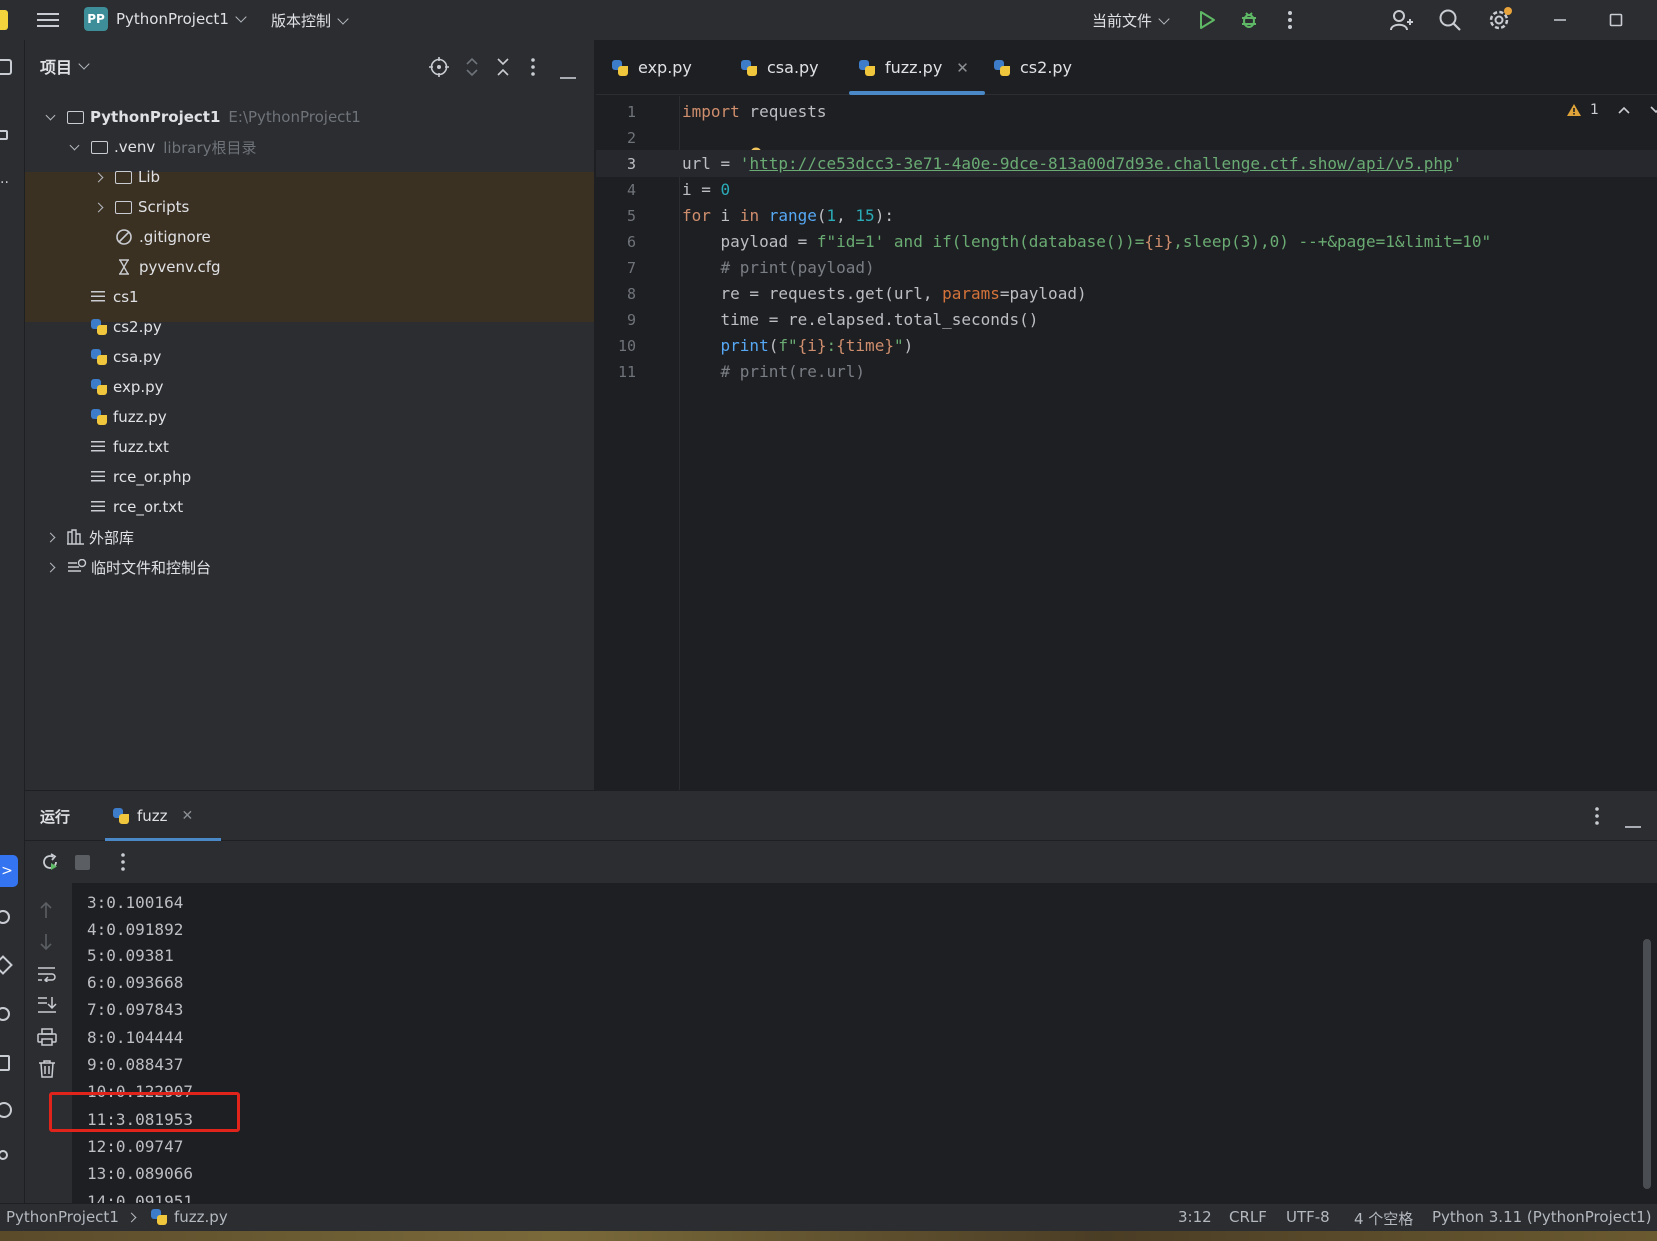 This screenshot has width=1657, height=1241. Describe the element at coordinates (1616, 20) in the screenshot. I see `maximize-button` at that location.